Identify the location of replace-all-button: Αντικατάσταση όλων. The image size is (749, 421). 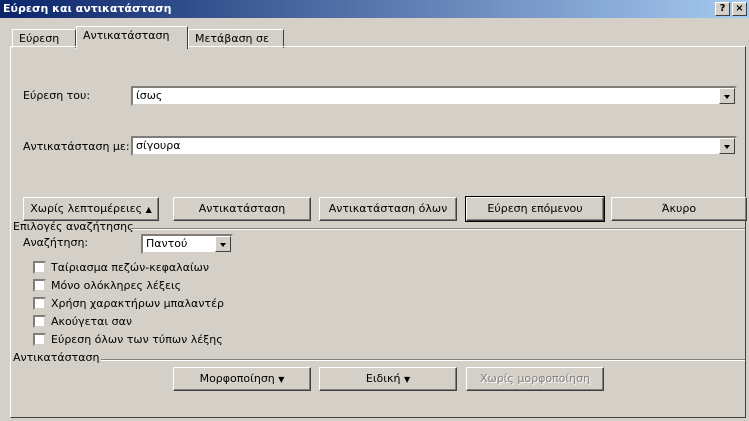
(388, 209).